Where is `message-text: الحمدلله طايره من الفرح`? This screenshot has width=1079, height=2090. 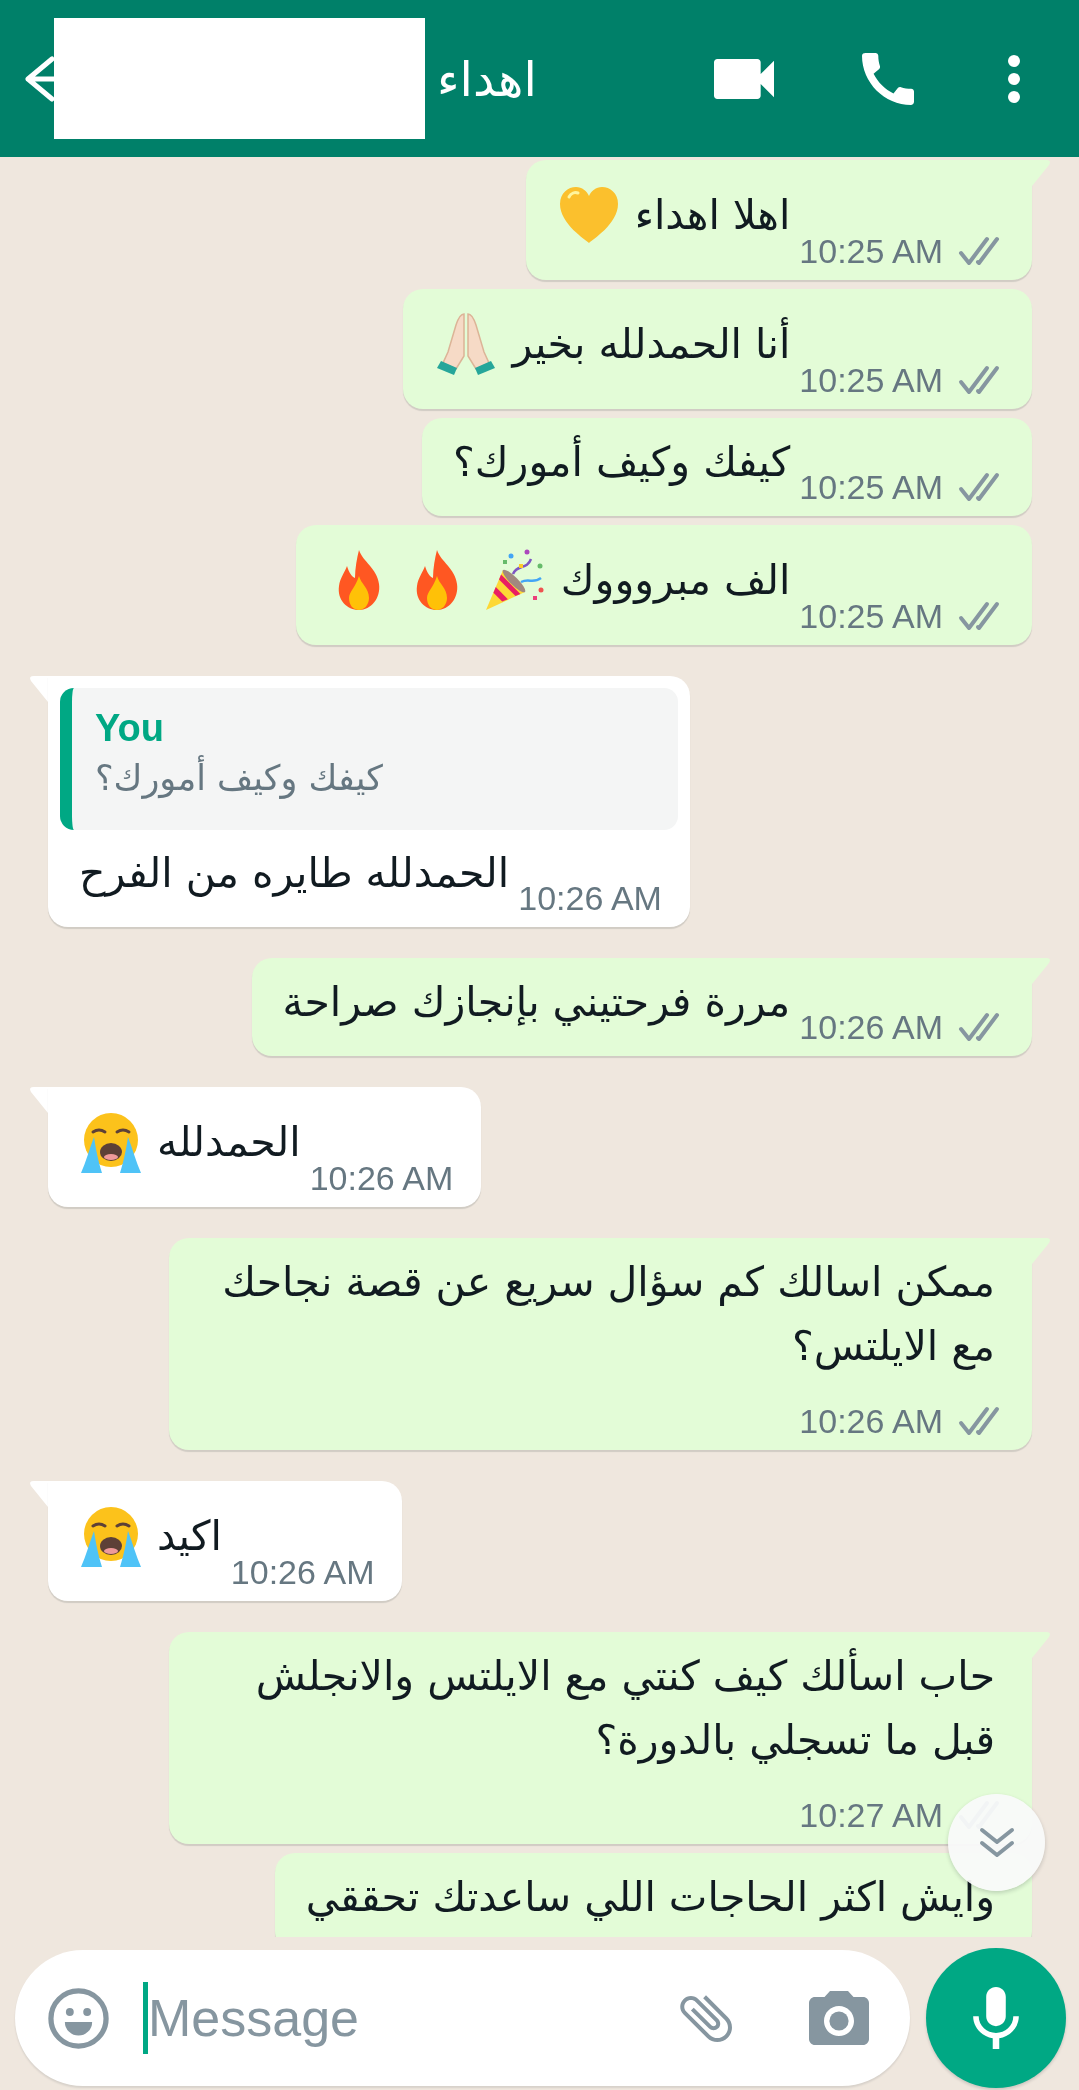 message-text: الحمدلله طايره من الفرح is located at coordinates (294, 873).